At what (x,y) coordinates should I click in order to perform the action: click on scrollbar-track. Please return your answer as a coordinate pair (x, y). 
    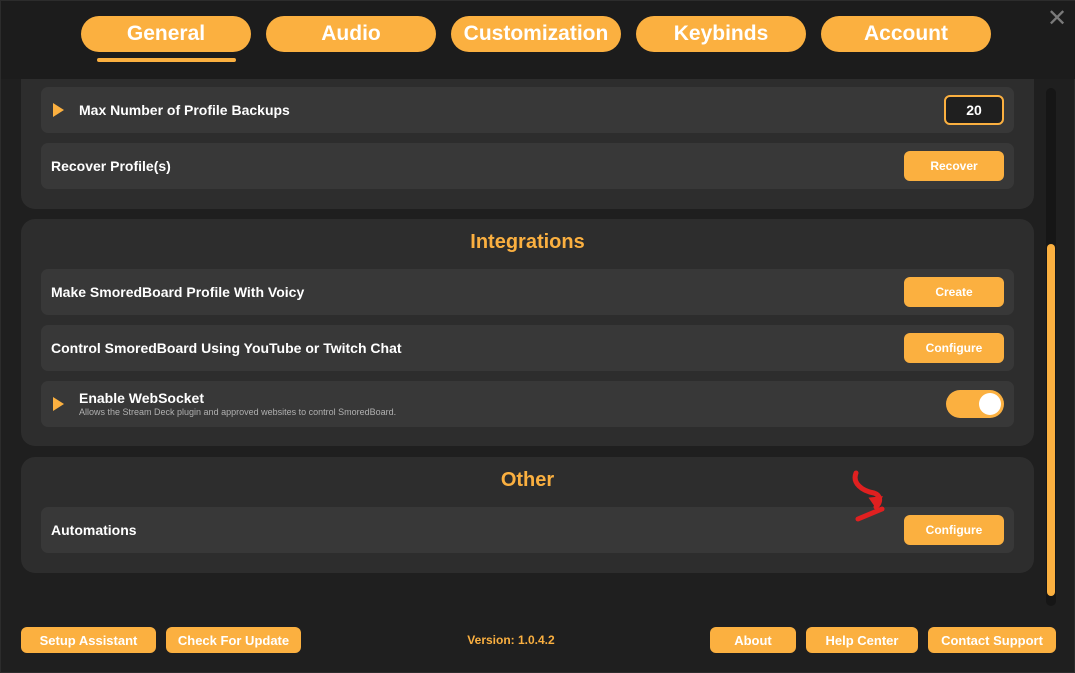
    Looking at the image, I should click on (1051, 347).